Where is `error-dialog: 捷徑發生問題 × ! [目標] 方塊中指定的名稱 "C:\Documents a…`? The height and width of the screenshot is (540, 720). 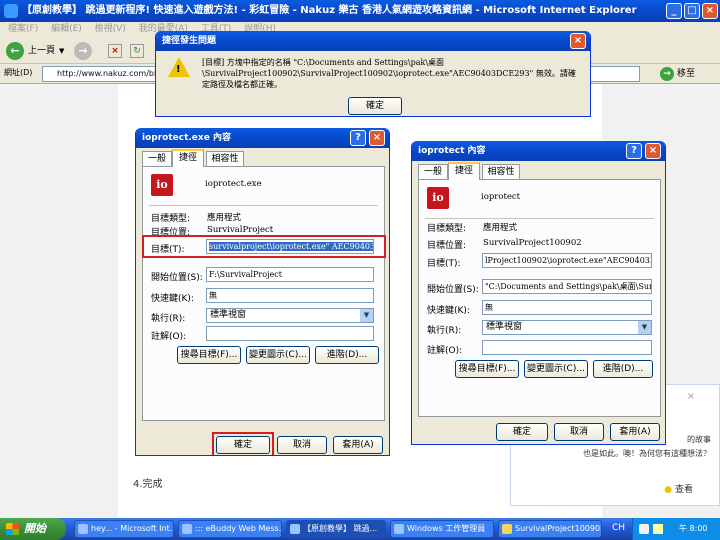
error-dialog: 捷徑發生問題 × ! [目標] 方塊中指定的名稱 "C:\Documents a… is located at coordinates (373, 74).